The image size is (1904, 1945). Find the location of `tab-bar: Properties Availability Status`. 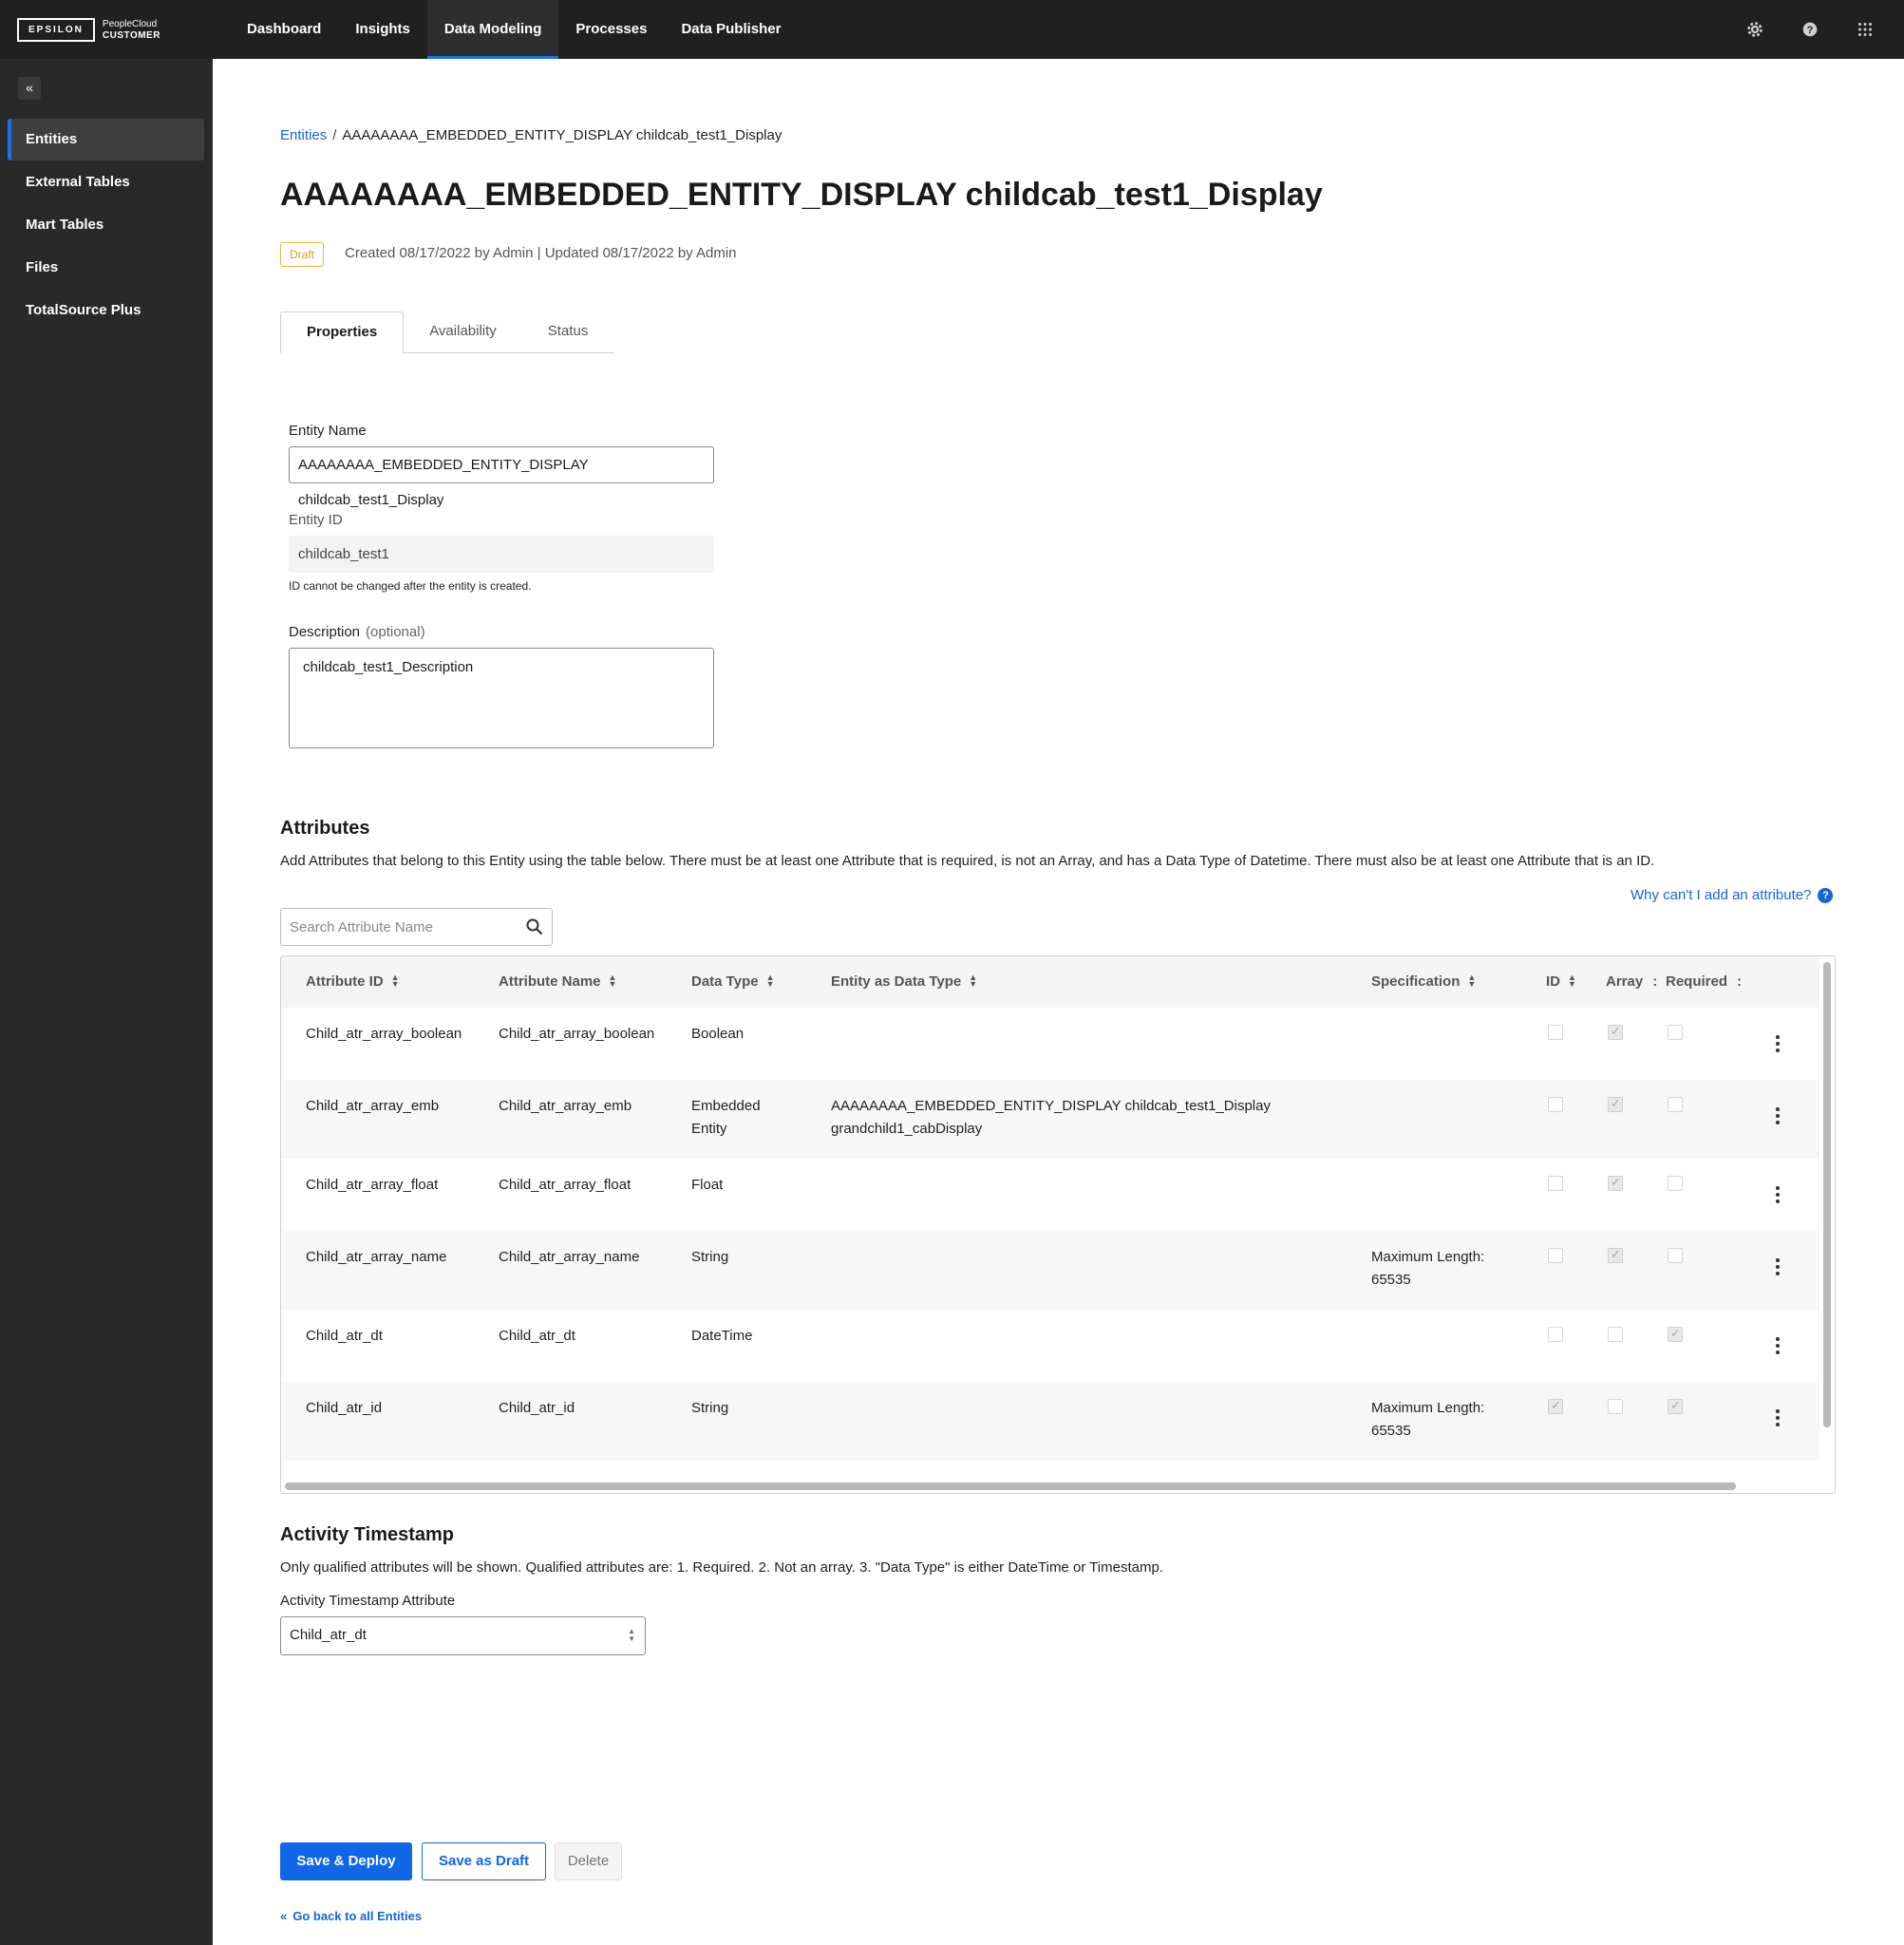

tab-bar: Properties Availability Status is located at coordinates (447, 332).